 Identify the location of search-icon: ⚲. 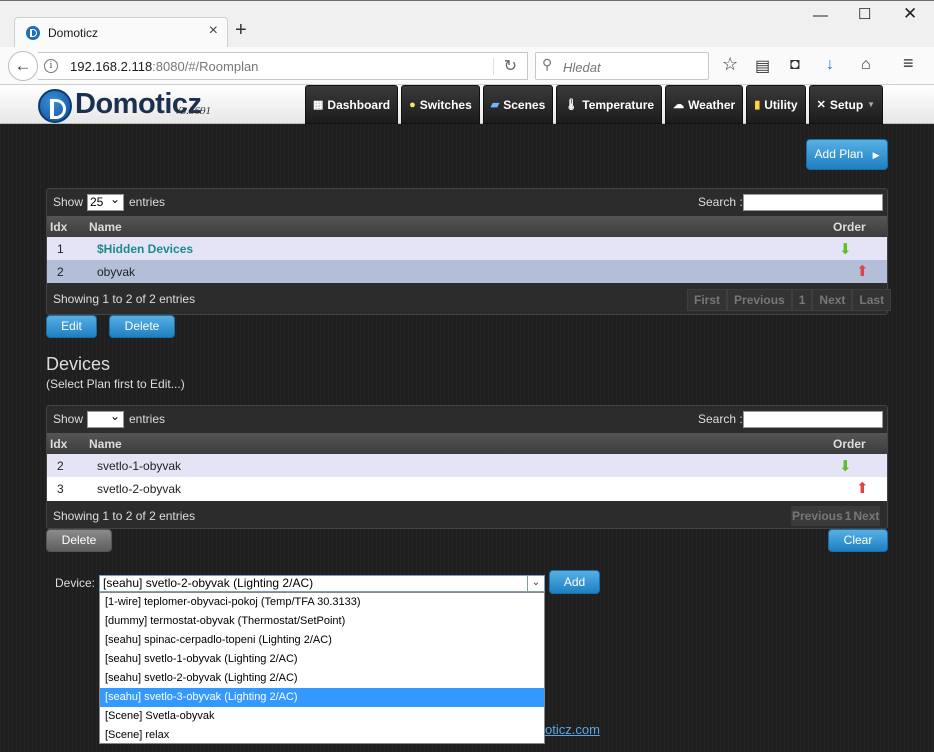
(547, 64).